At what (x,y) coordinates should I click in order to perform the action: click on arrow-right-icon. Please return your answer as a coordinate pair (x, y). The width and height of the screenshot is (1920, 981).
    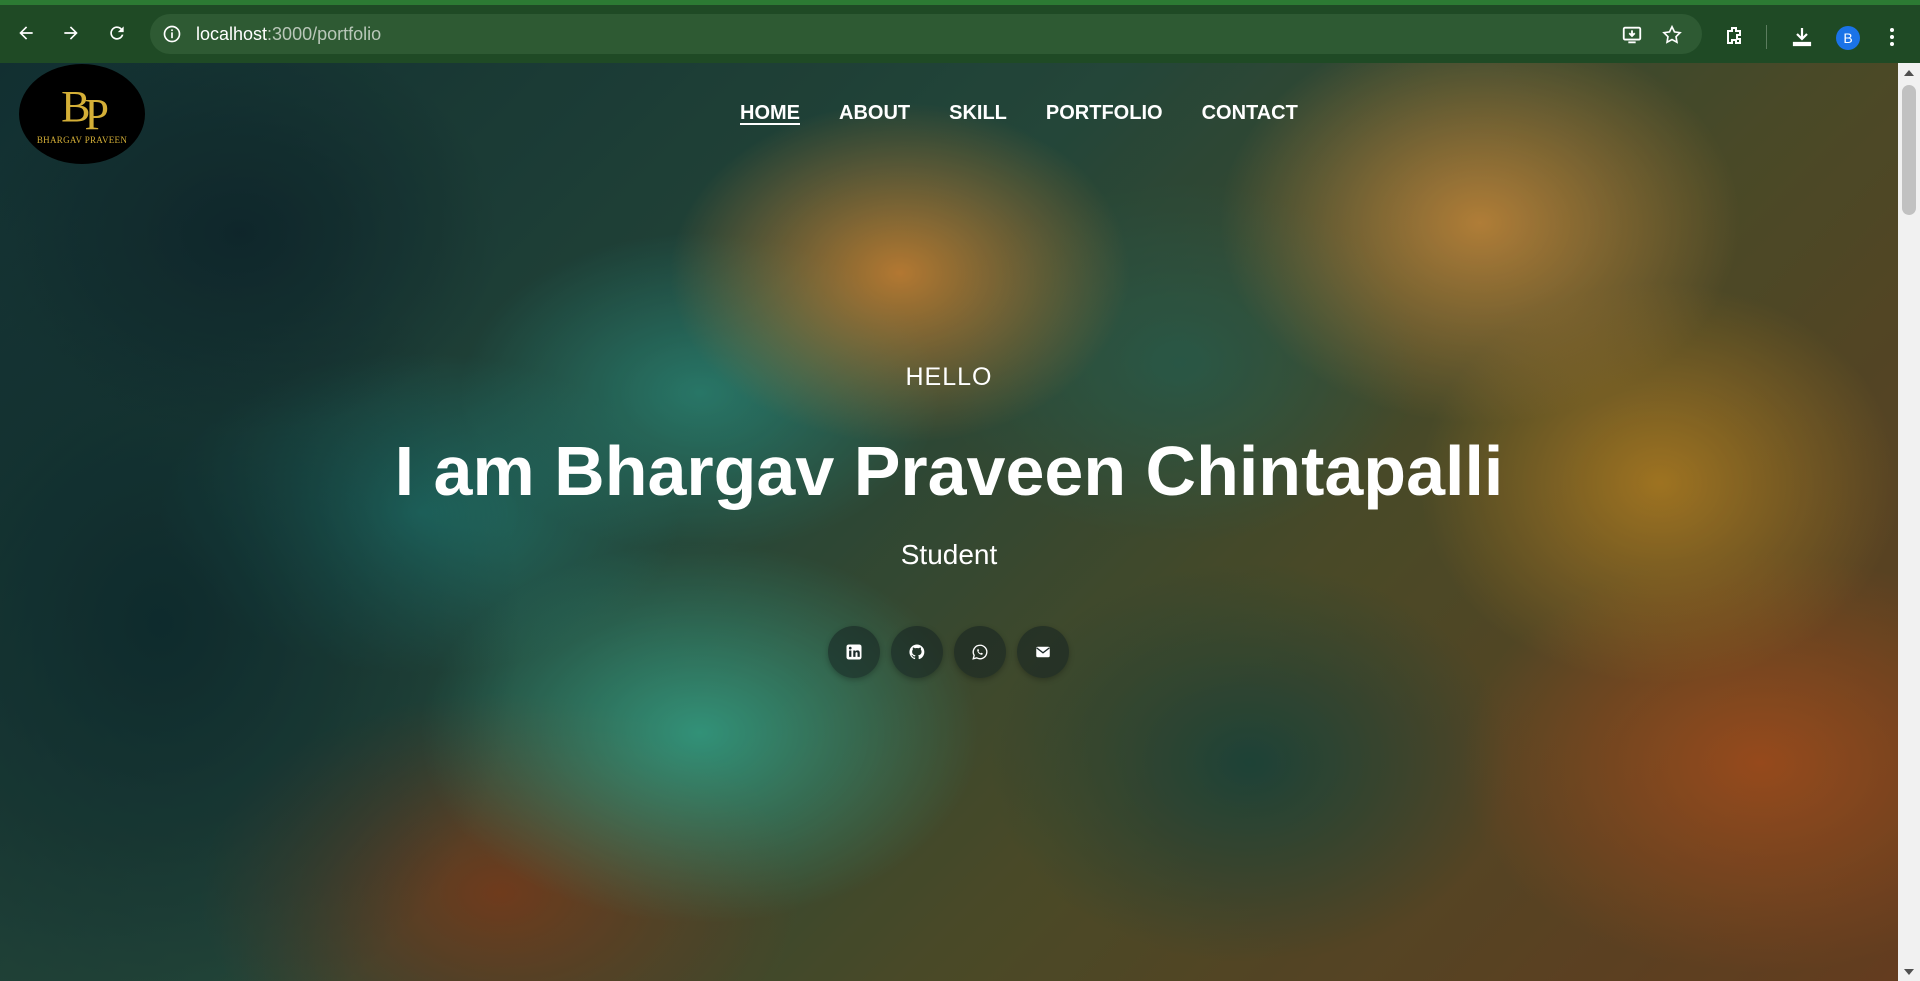
    Looking at the image, I should click on (71, 33).